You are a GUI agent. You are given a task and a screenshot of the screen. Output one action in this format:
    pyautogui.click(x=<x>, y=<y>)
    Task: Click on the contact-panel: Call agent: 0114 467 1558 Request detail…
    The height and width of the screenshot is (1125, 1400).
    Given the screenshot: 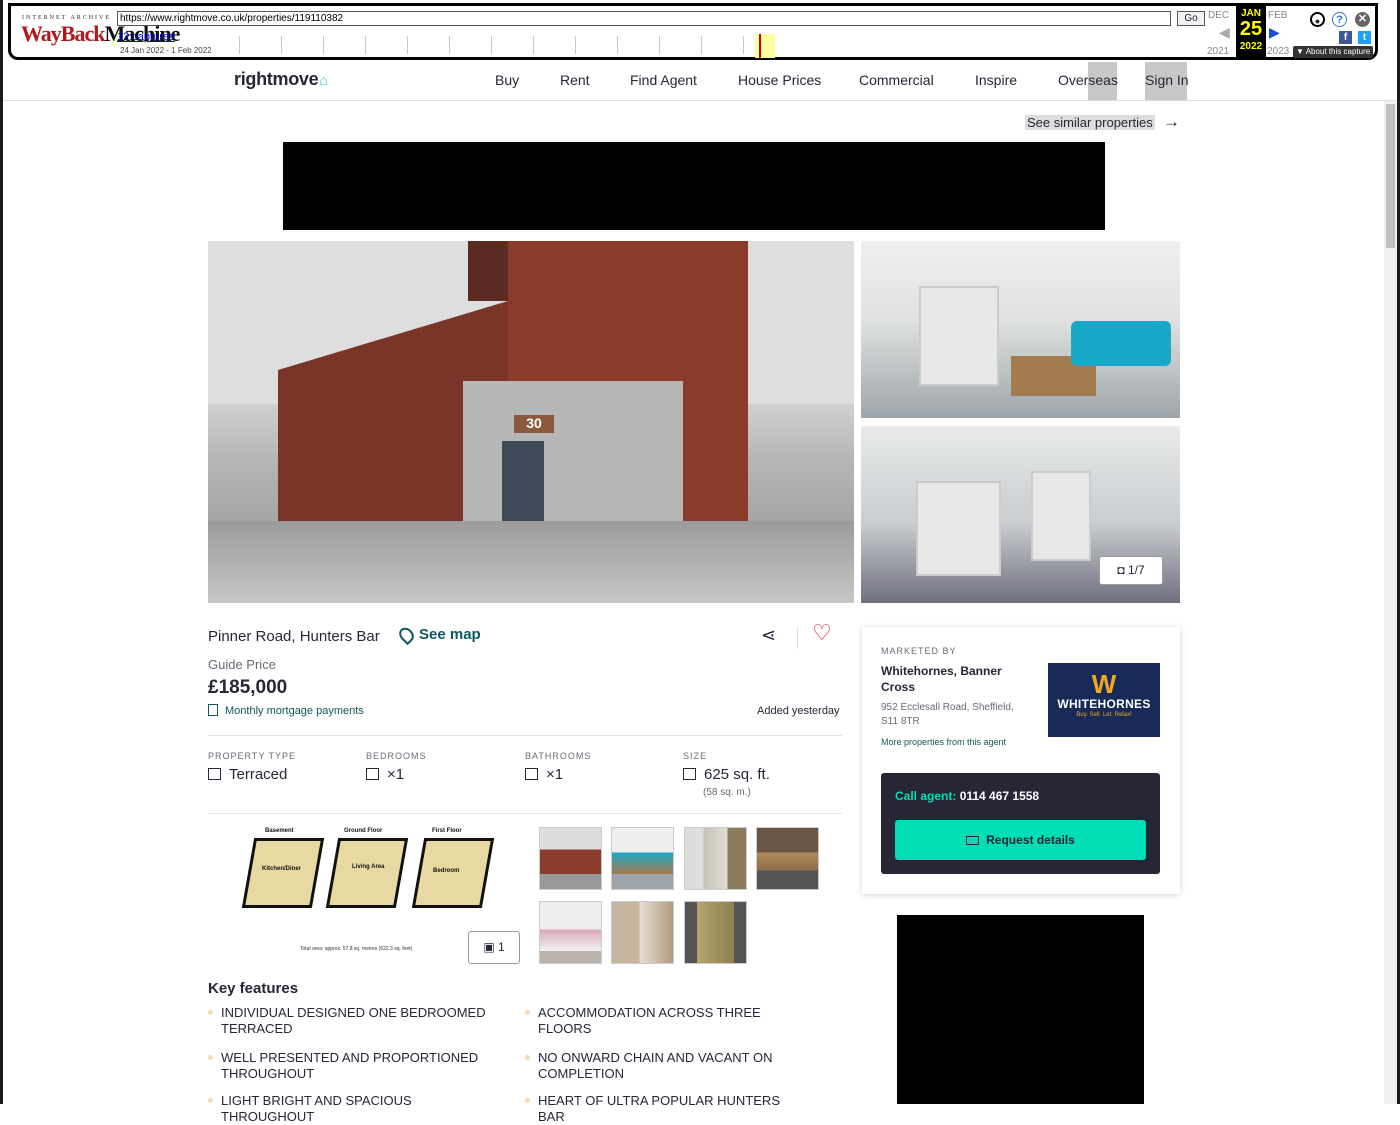 What is the action you would take?
    pyautogui.click(x=1020, y=823)
    